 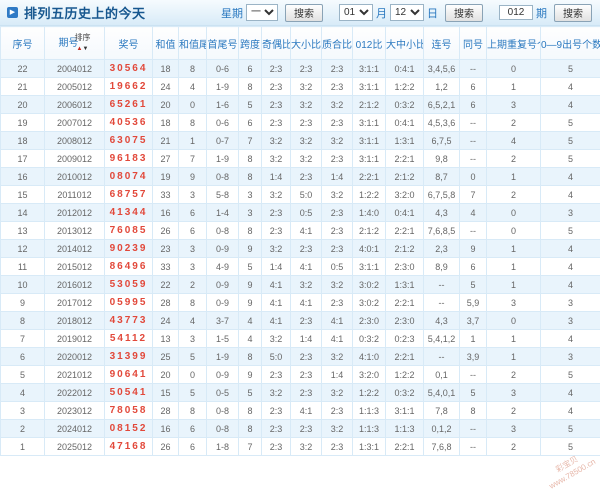 I want to click on cell-big-small: 3:2, so click(x=306, y=105).